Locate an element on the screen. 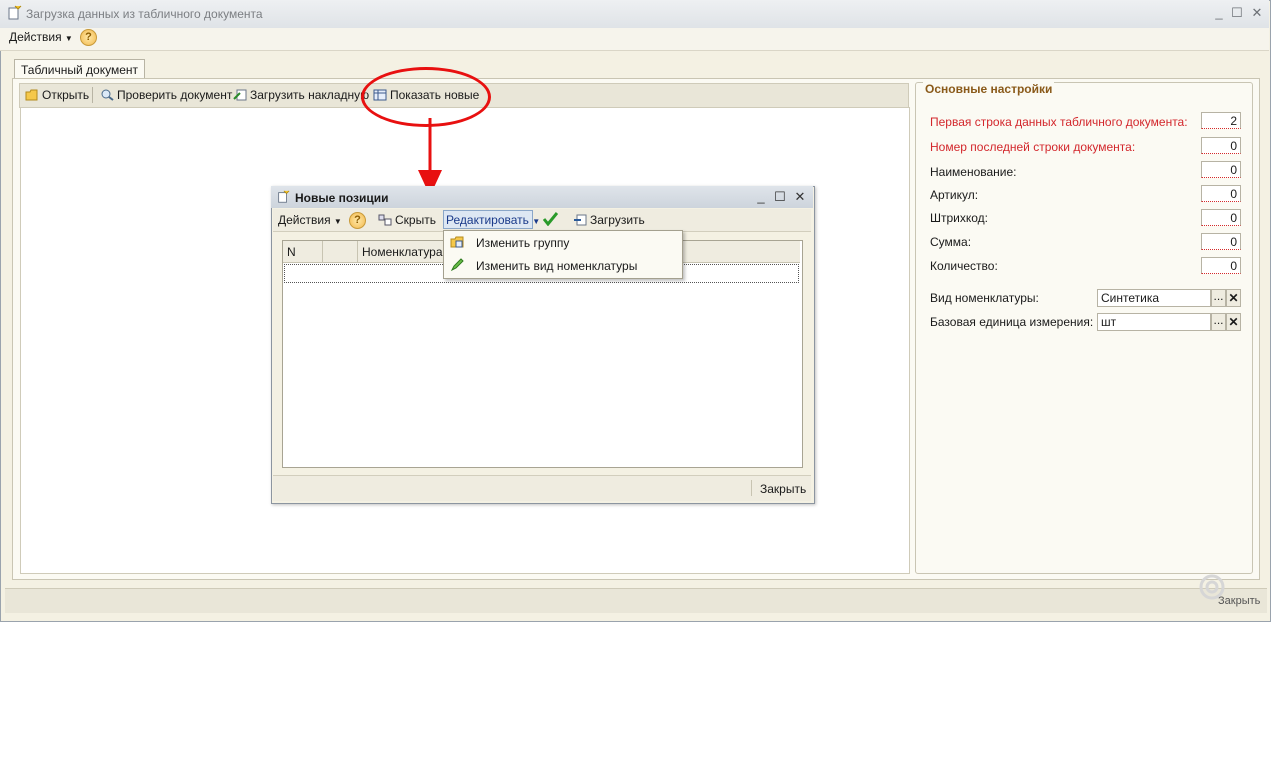 The image size is (1271, 776). check-document-button: Проверить документ is located at coordinates (166, 95).